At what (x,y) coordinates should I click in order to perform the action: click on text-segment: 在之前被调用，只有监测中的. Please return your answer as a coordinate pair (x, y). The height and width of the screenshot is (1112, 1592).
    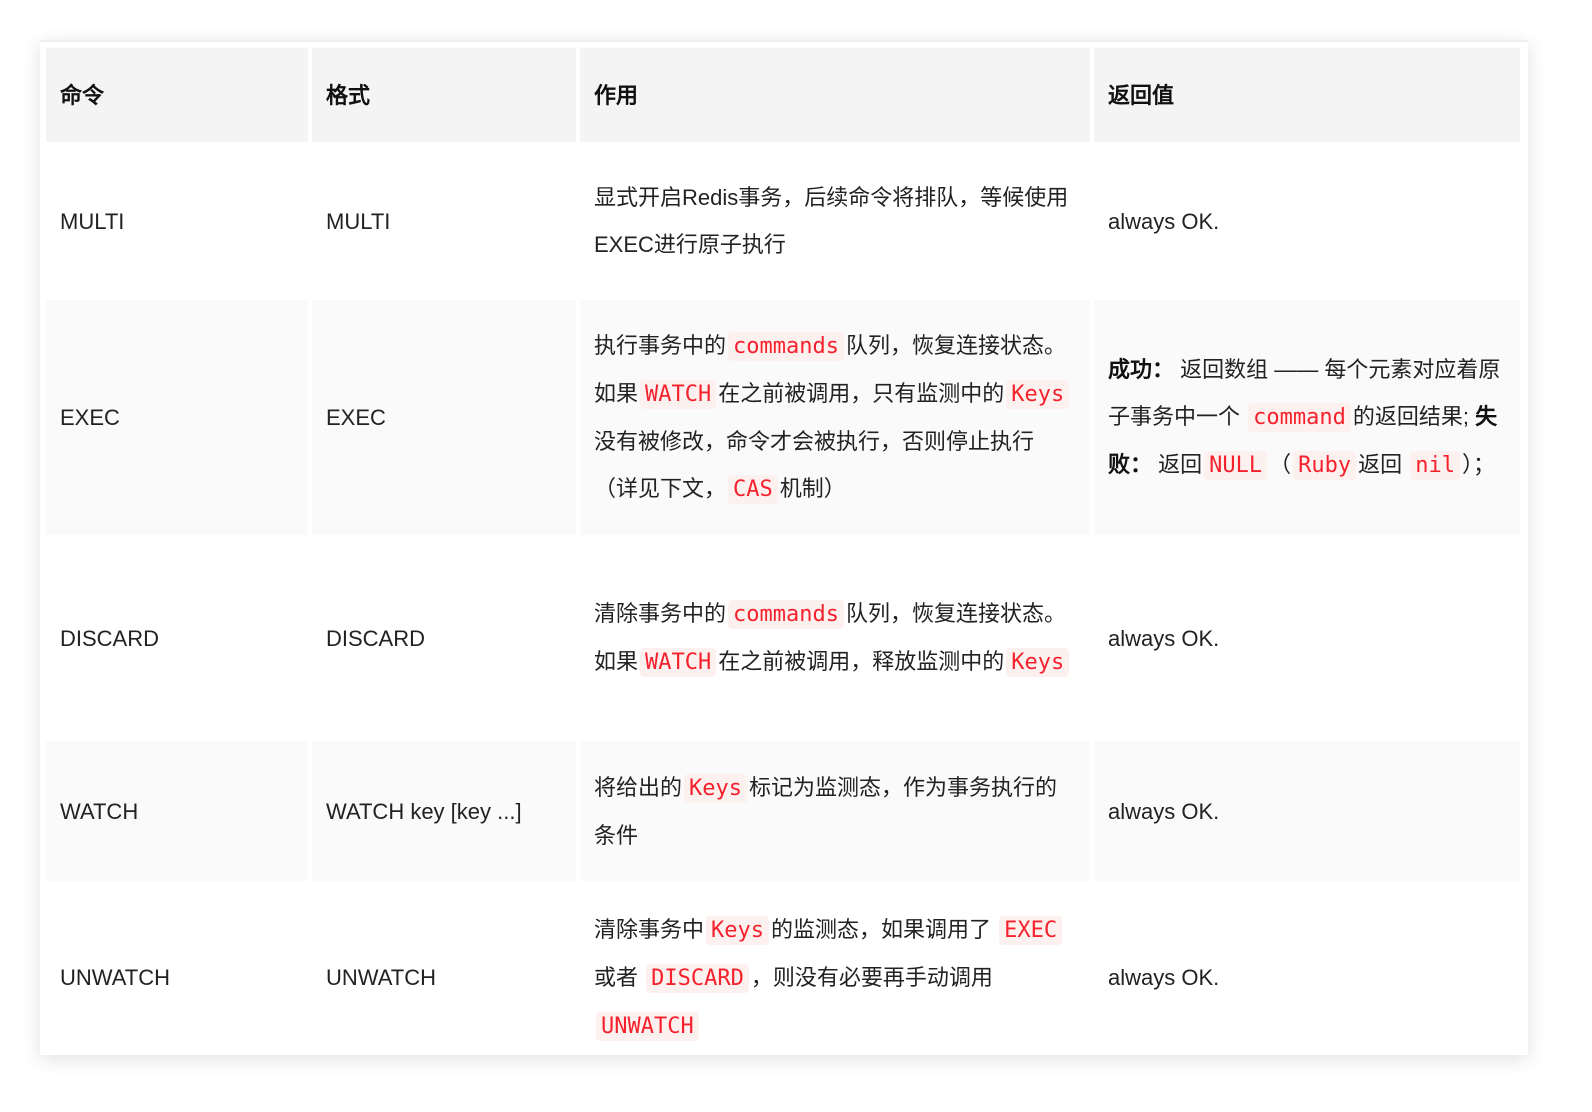
    Looking at the image, I should click on (861, 393).